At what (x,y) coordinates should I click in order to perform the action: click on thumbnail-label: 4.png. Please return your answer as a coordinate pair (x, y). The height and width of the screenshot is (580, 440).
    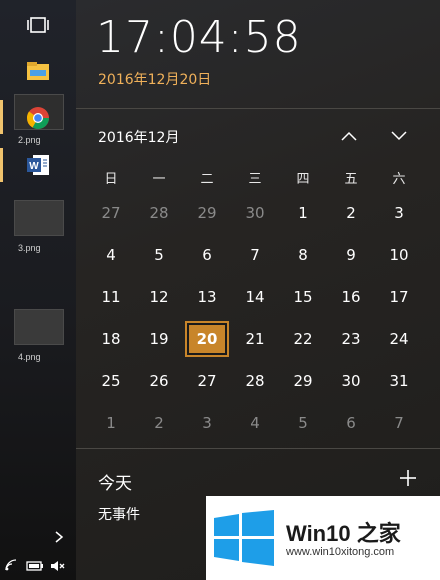
    Looking at the image, I should click on (29, 357).